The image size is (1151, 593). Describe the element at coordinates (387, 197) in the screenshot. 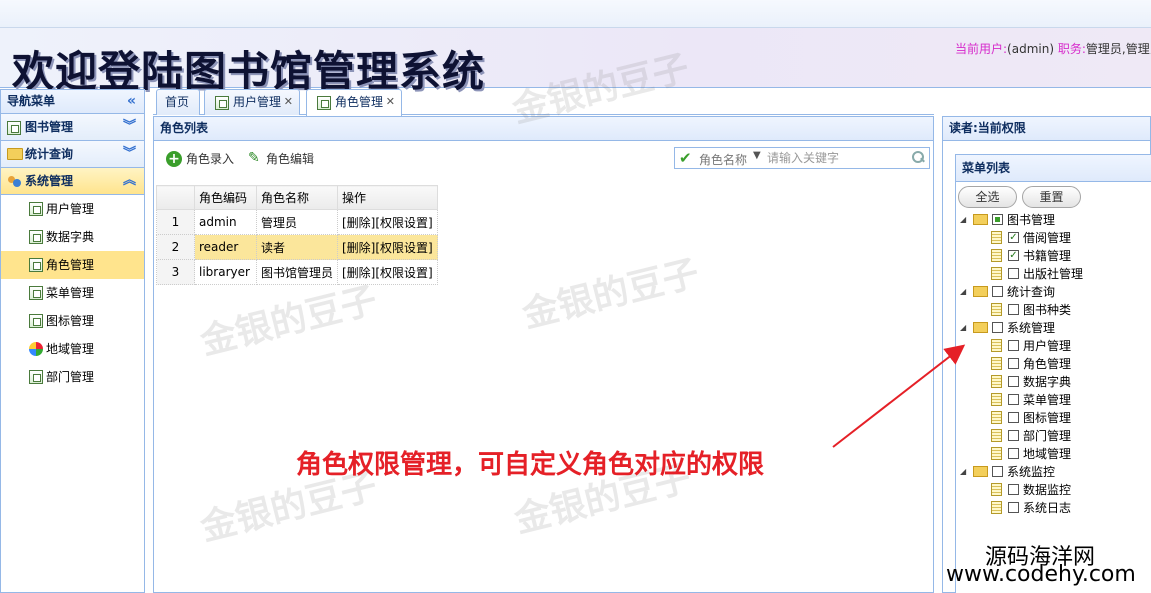

I see `column-header-ops: 操作` at that location.